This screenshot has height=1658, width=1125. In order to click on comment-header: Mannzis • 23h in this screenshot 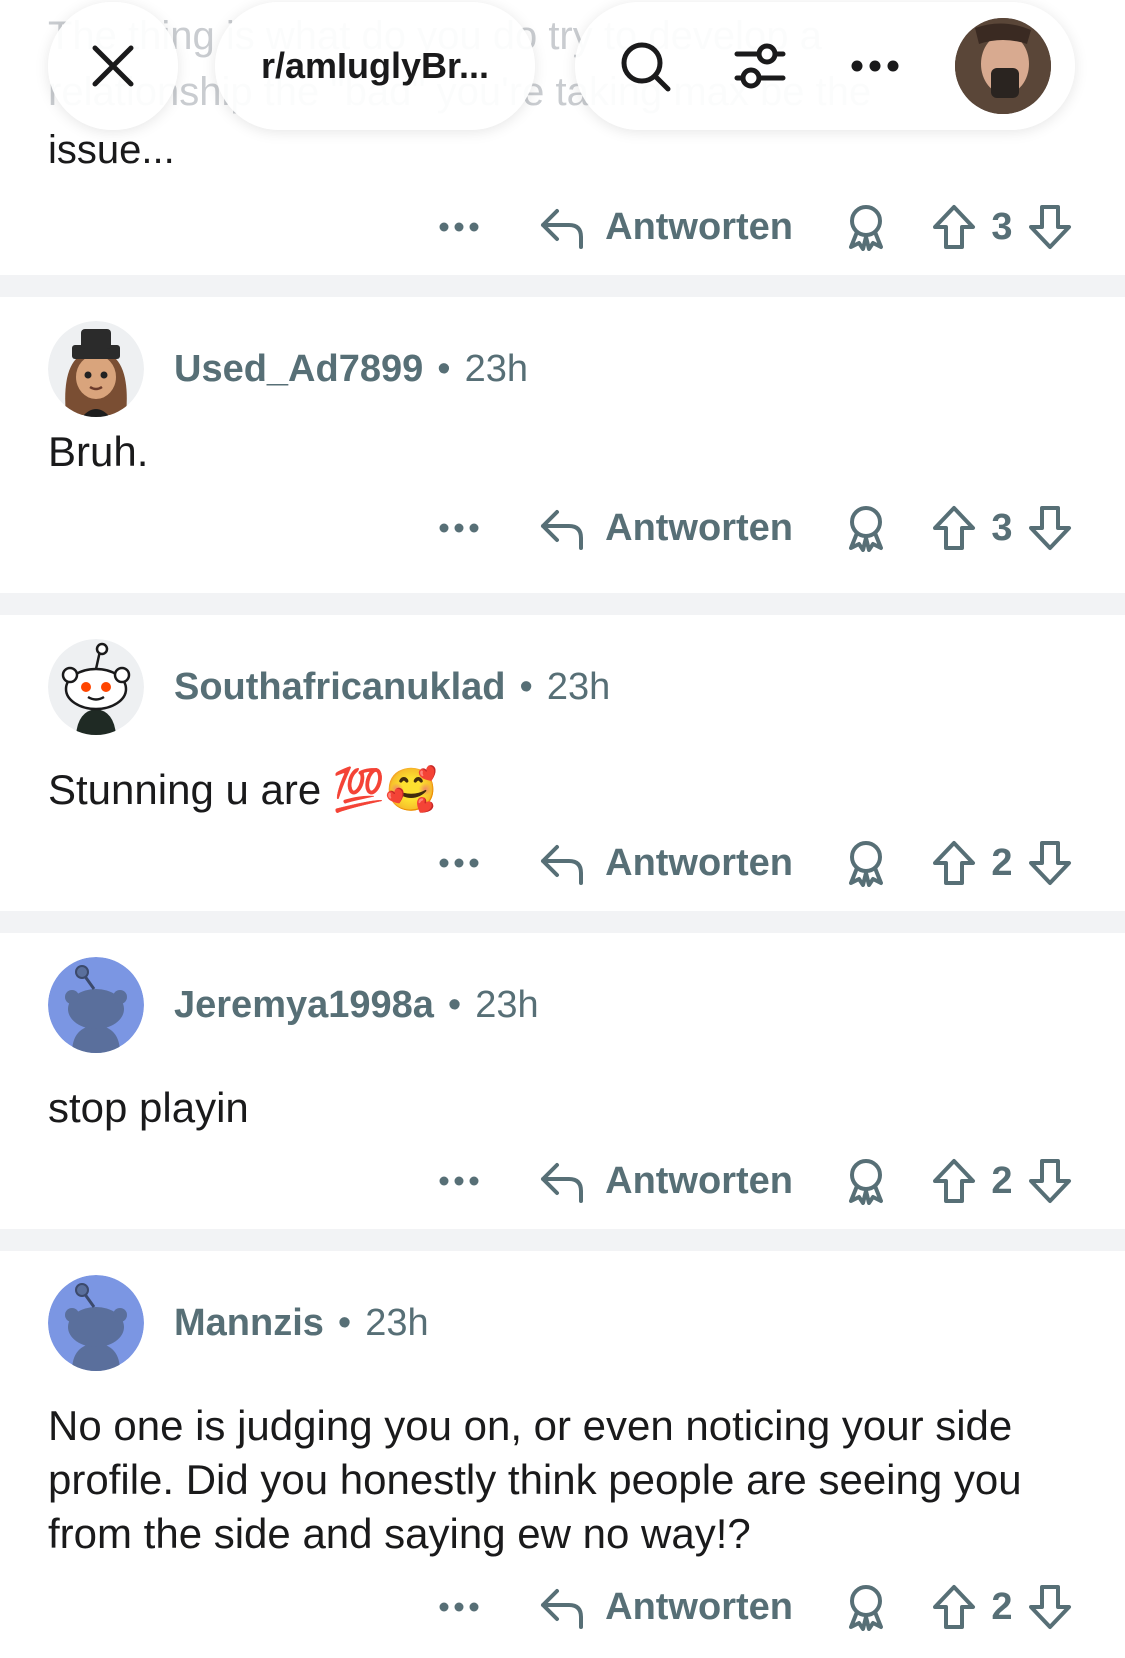, I will do `click(238, 1323)`.